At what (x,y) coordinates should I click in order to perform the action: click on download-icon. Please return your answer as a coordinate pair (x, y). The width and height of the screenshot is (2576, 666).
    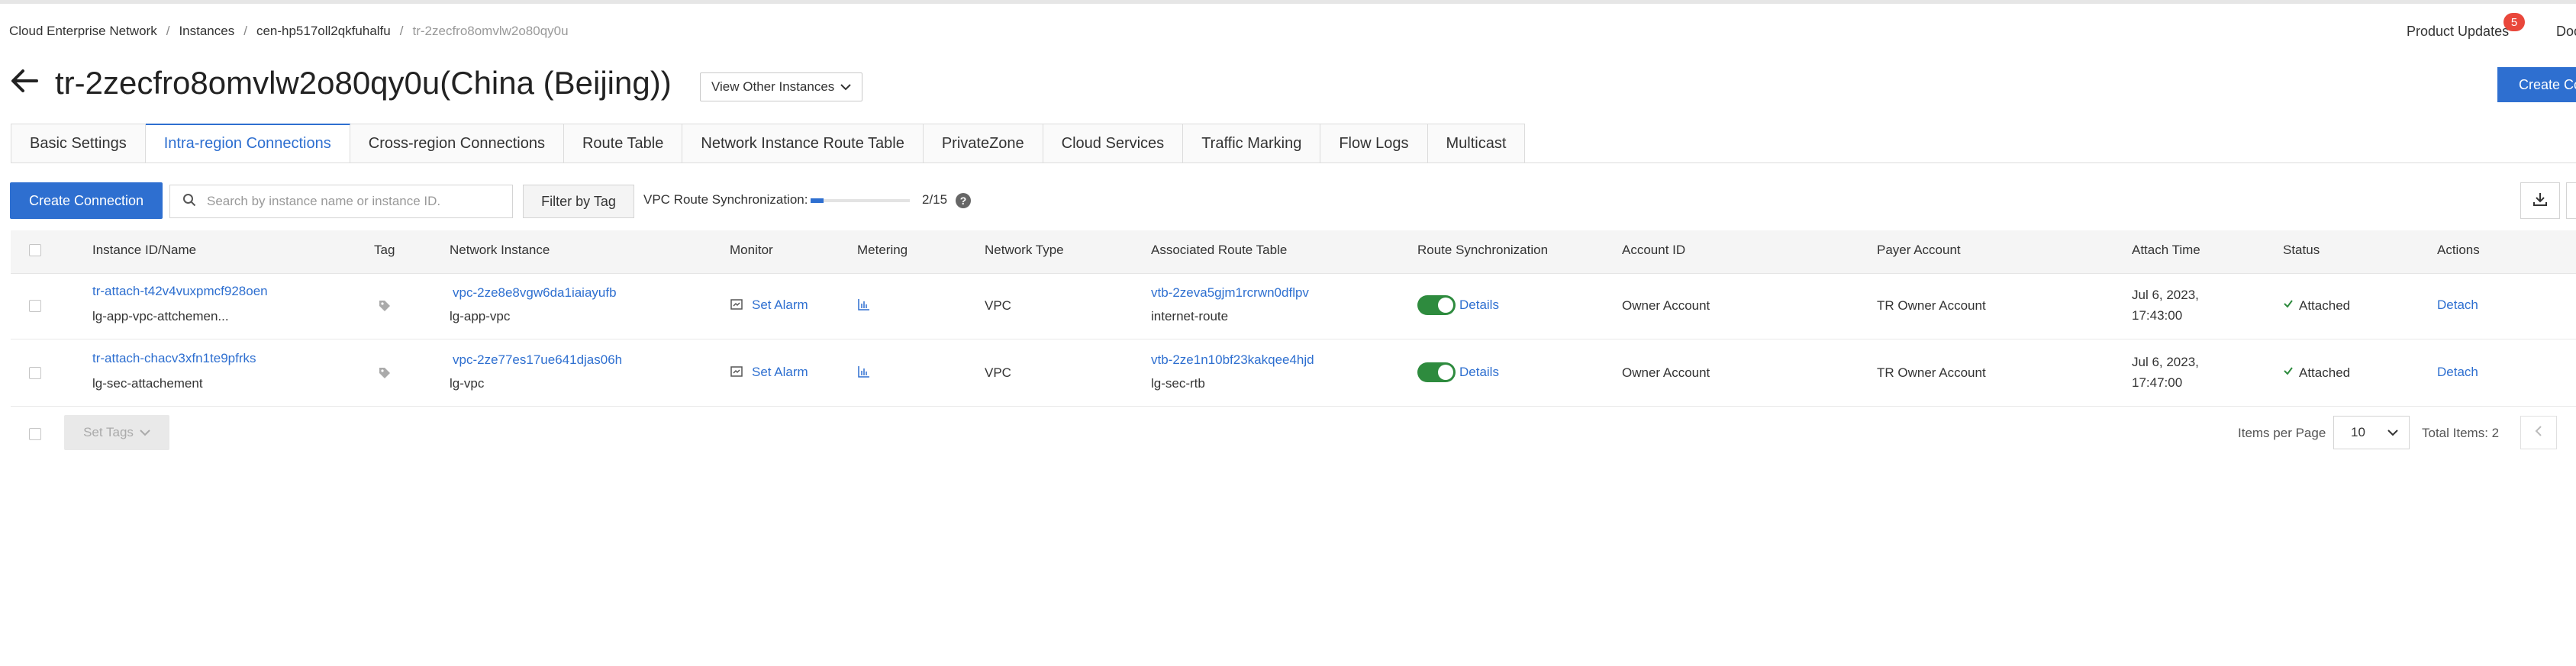
    Looking at the image, I should click on (2540, 201).